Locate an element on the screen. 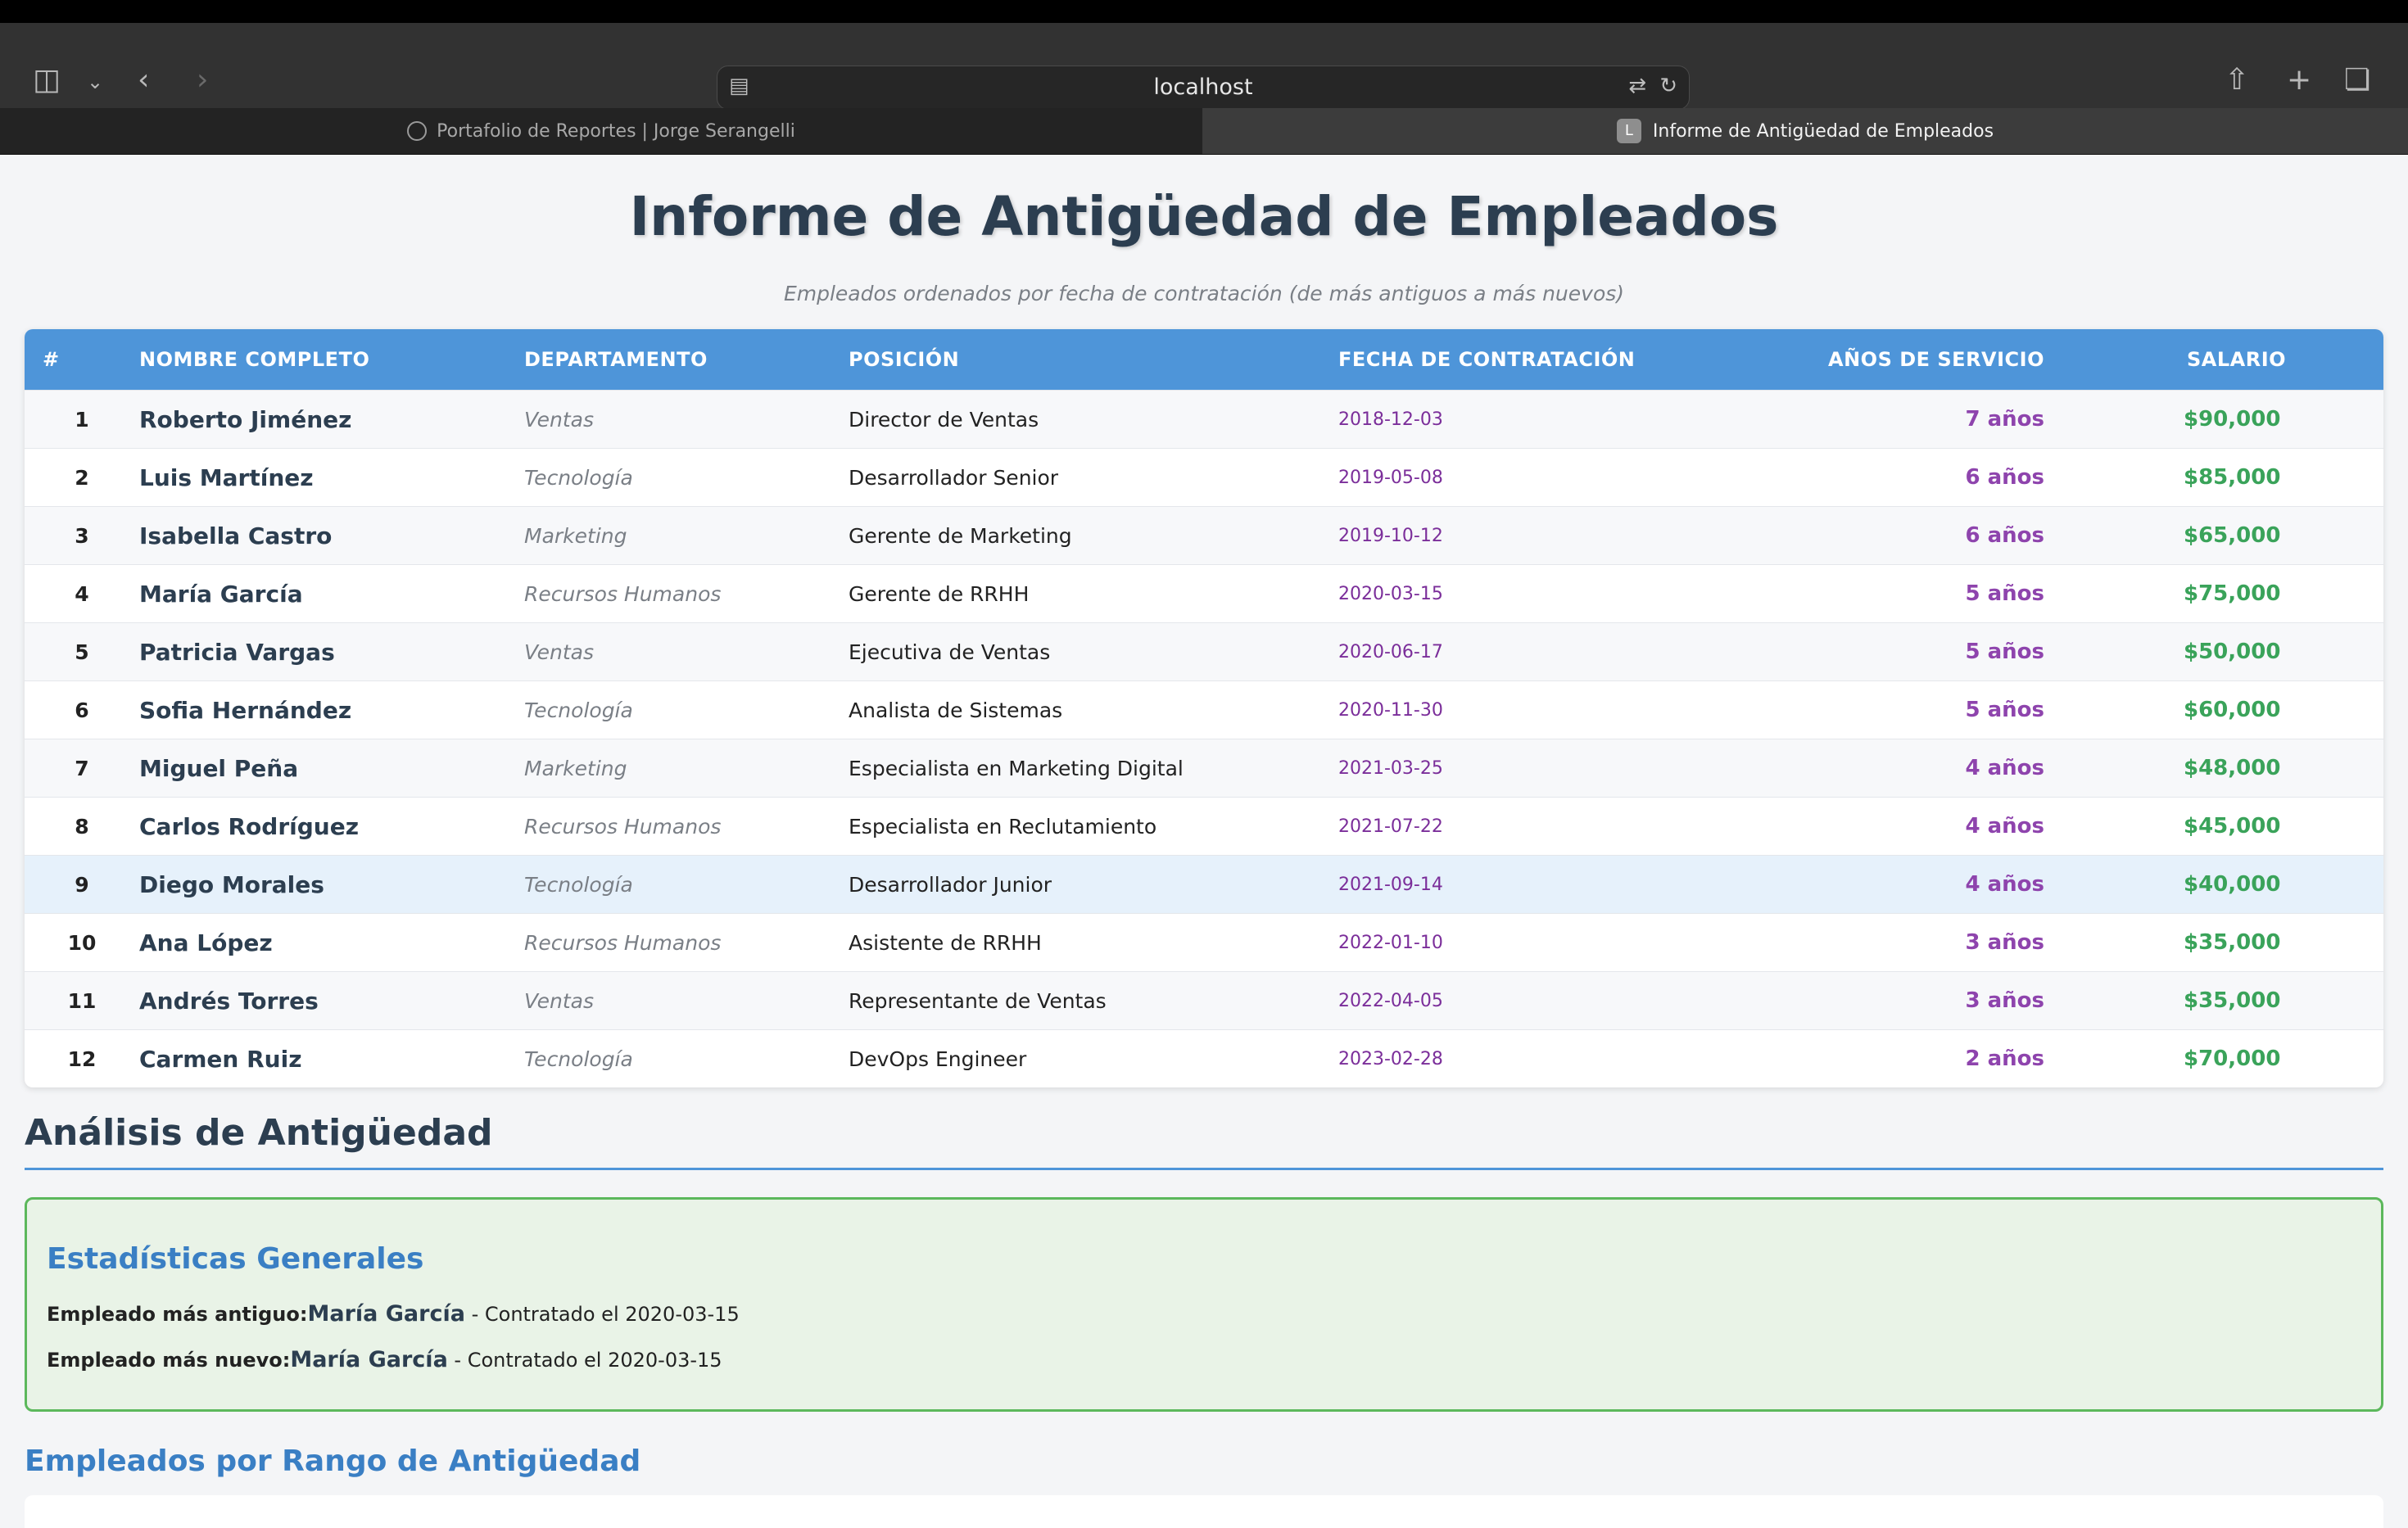 Image resolution: width=2408 pixels, height=1528 pixels. cell-salary: $40,000 is located at coordinates (2232, 884).